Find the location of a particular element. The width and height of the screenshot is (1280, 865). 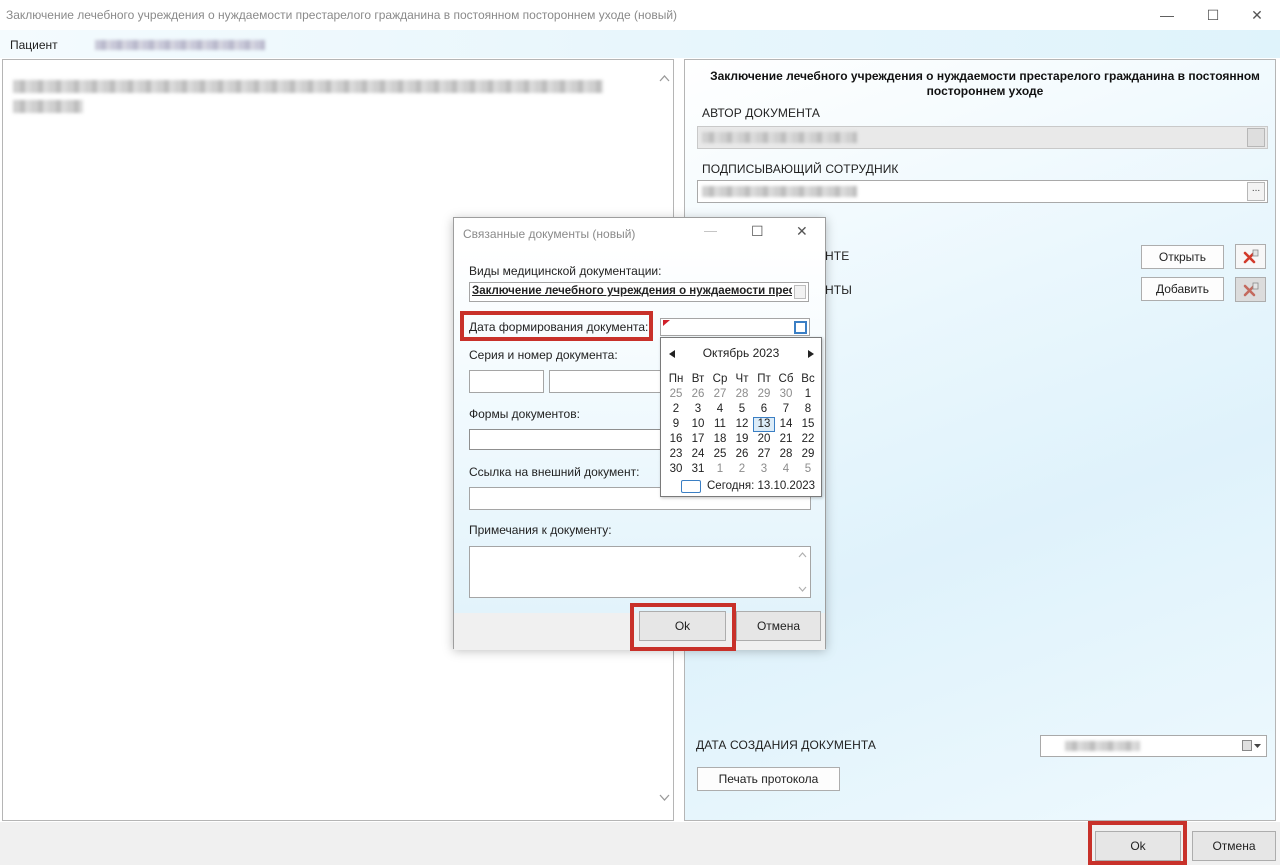

patient-label: Пациент is located at coordinates (34, 45).